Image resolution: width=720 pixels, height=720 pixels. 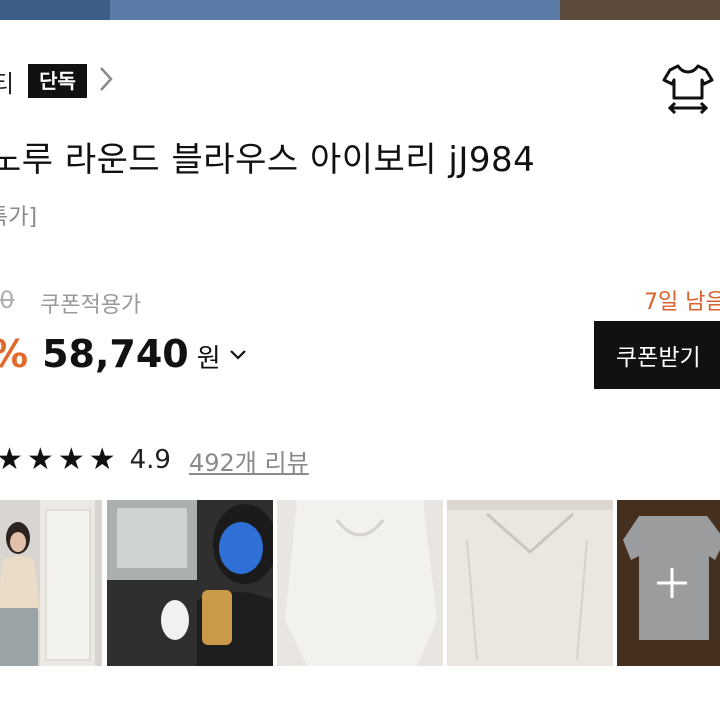 I want to click on chevron-right-icon, so click(x=106, y=81).